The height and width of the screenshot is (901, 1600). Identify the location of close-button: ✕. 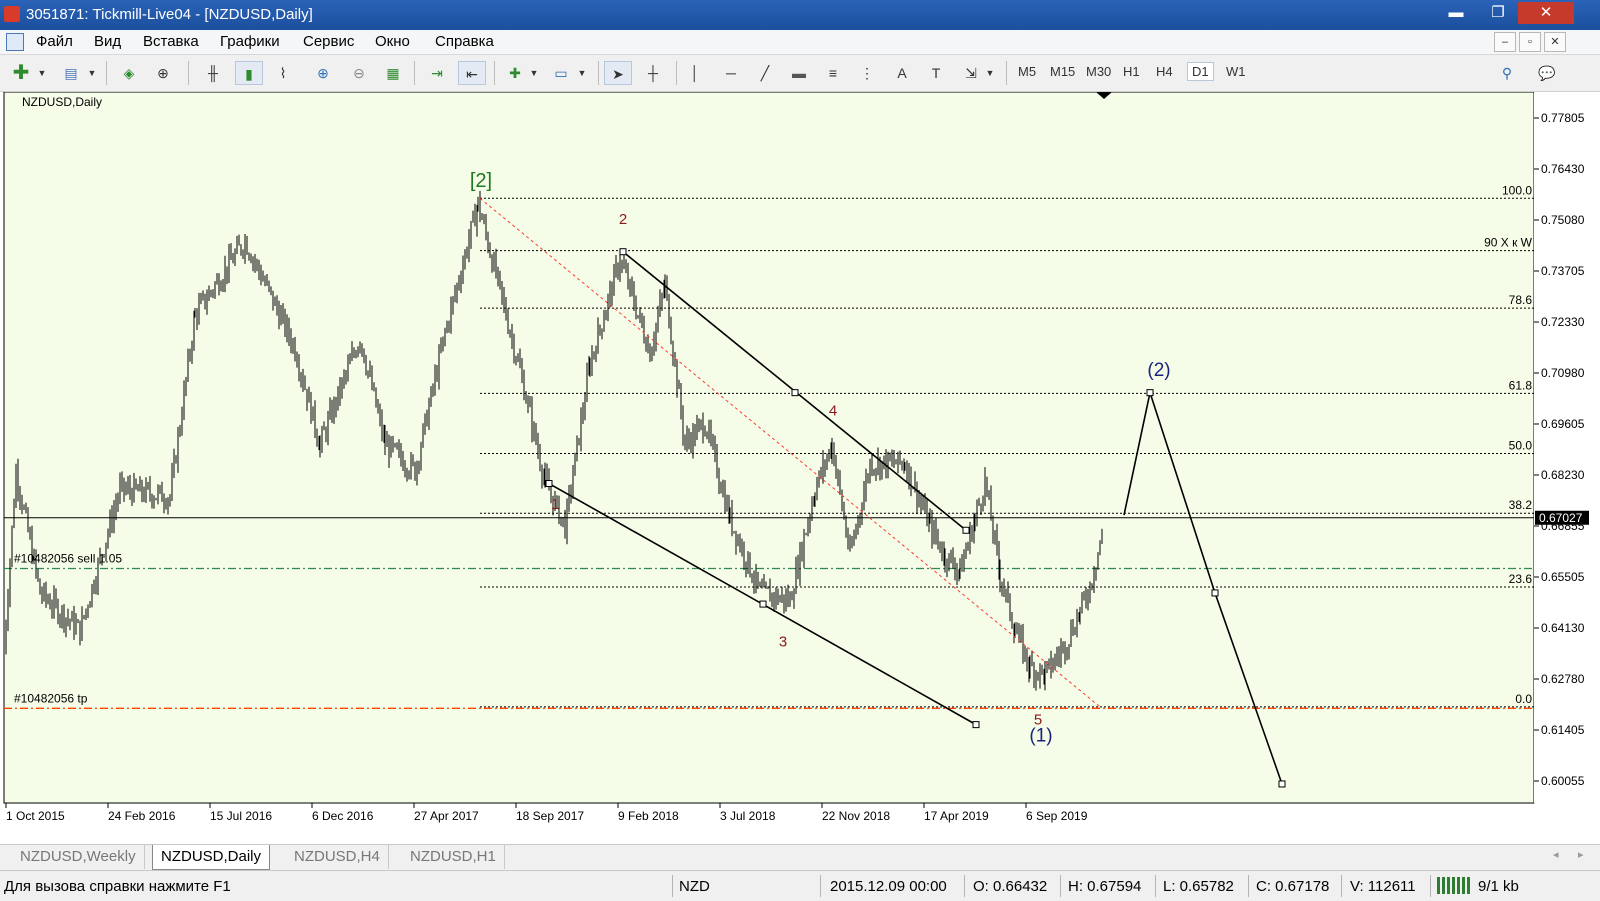
(1546, 13).